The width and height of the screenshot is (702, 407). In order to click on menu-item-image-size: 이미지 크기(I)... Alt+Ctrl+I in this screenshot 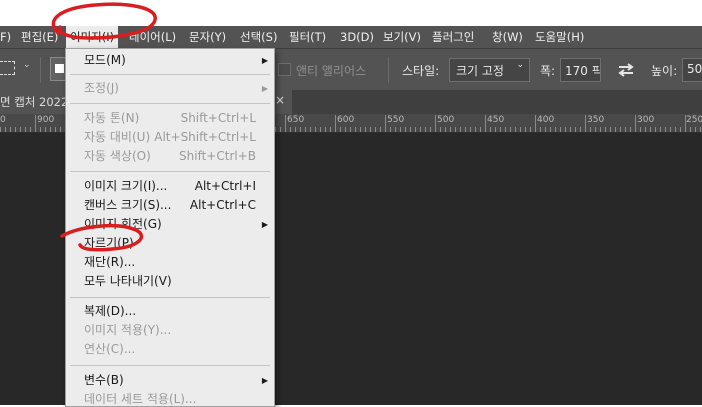, I will do `click(170, 186)`.